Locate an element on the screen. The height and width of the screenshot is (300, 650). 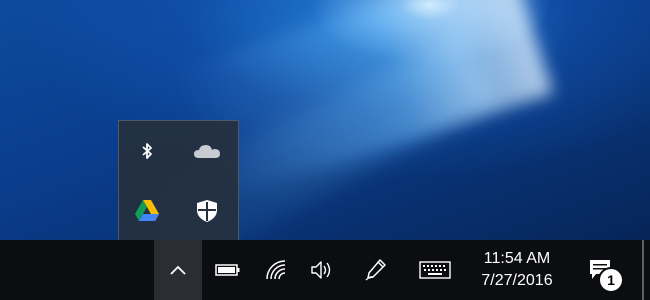
volume-icon is located at coordinates (322, 270).